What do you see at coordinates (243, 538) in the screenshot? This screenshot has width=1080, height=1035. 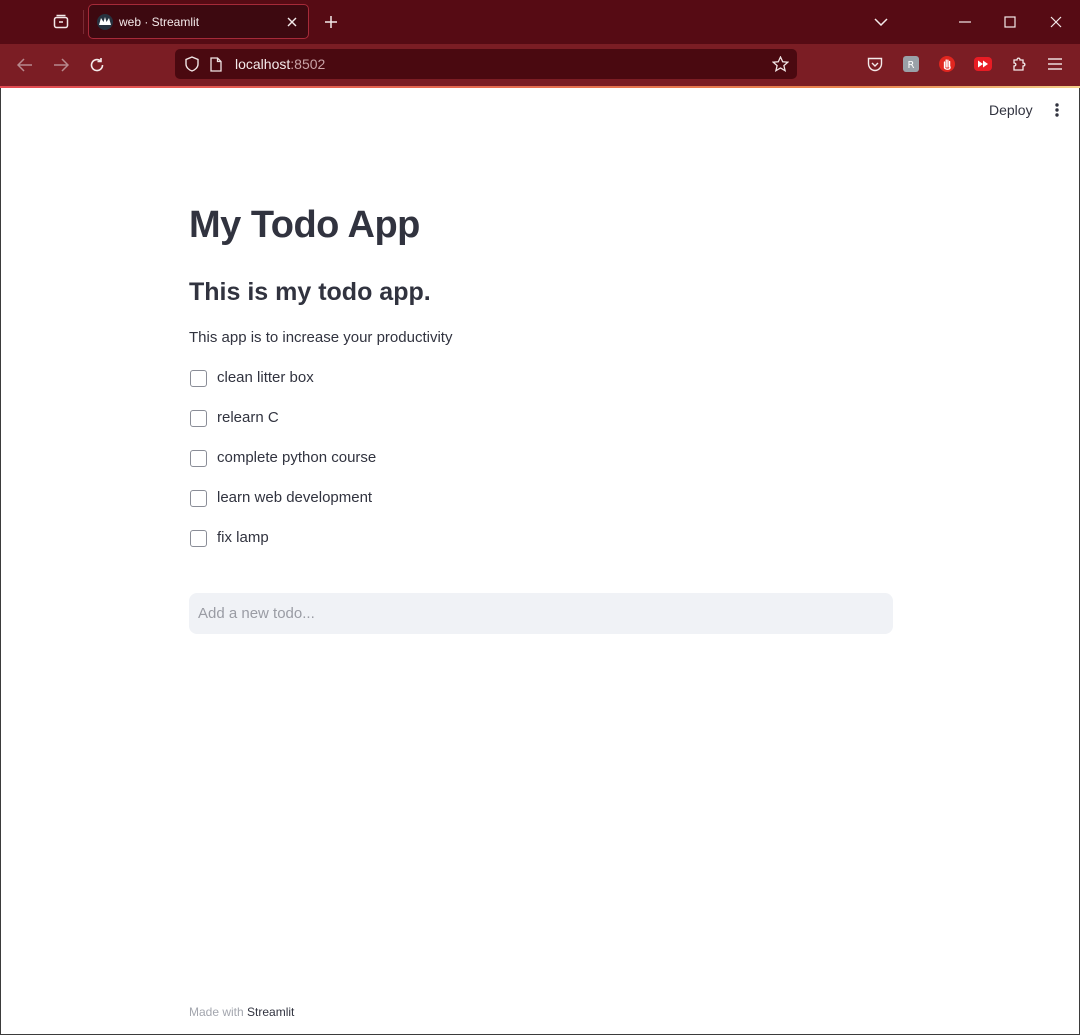 I see `todo-label: fix lamp` at bounding box center [243, 538].